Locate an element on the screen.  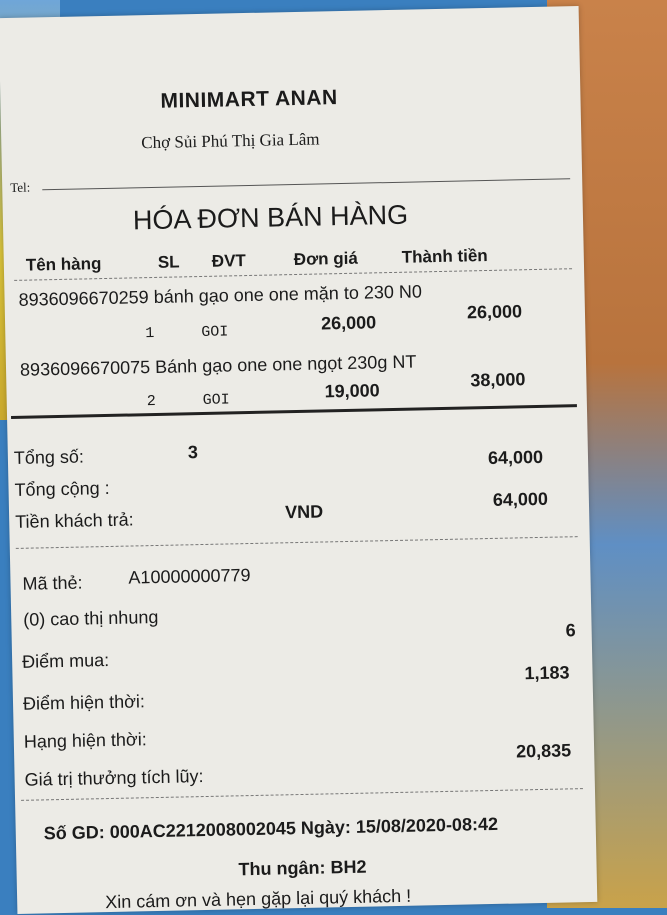
items-divider is located at coordinates (294, 411).